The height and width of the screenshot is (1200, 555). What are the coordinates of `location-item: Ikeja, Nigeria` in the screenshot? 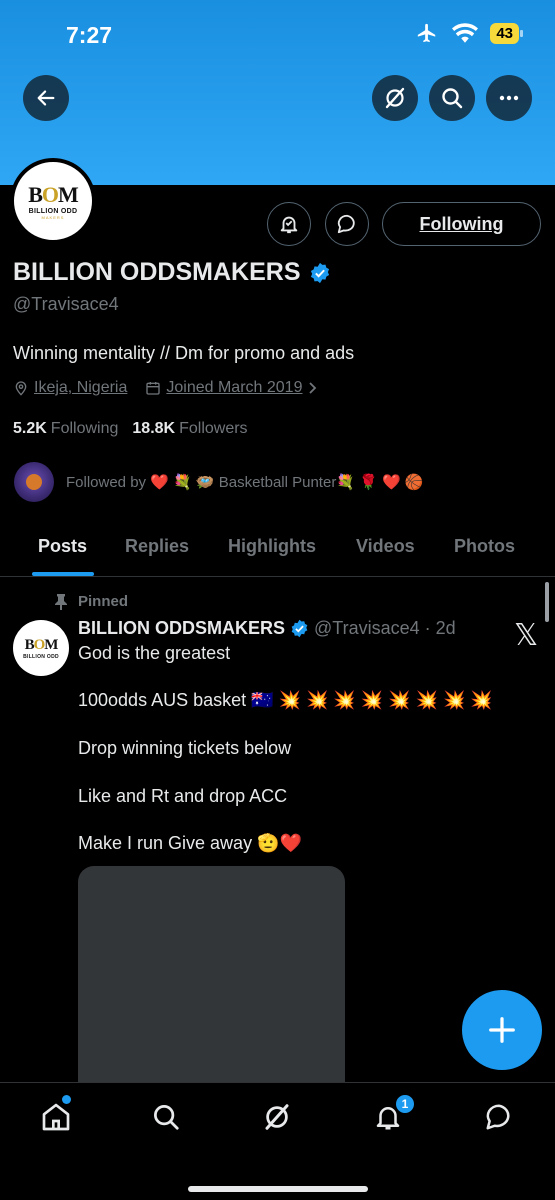 It's located at (70, 388).